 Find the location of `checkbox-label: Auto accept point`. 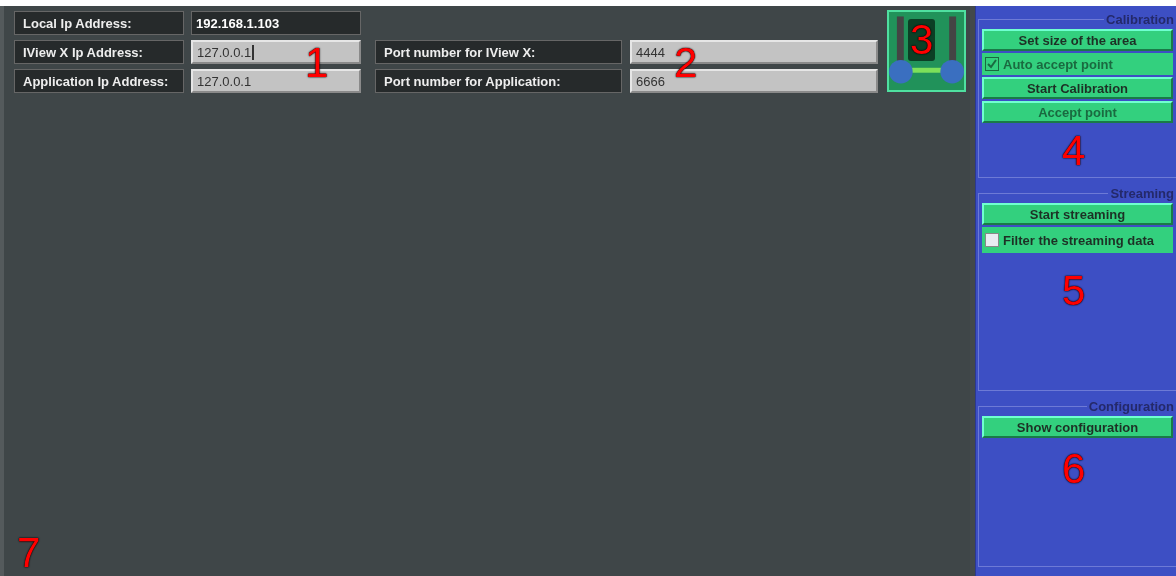

checkbox-label: Auto accept point is located at coordinates (1058, 64).